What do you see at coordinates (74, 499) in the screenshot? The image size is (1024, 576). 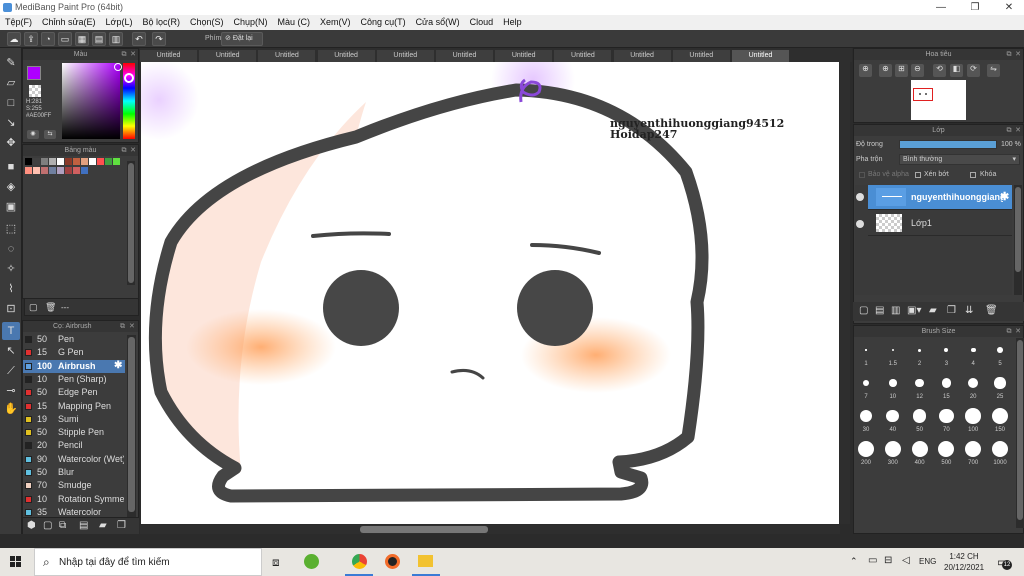 I see `brush-item: 10 Rotation Symmetry` at bounding box center [74, 499].